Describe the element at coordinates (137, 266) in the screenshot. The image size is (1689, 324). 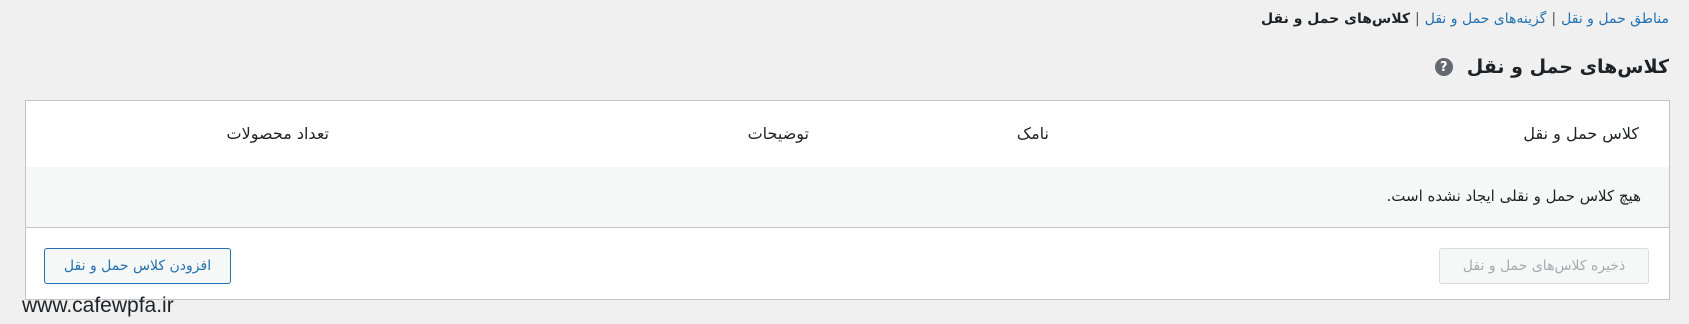
I see `add-shipping-class-button: افزودن کلاس حمل و نقل` at that location.